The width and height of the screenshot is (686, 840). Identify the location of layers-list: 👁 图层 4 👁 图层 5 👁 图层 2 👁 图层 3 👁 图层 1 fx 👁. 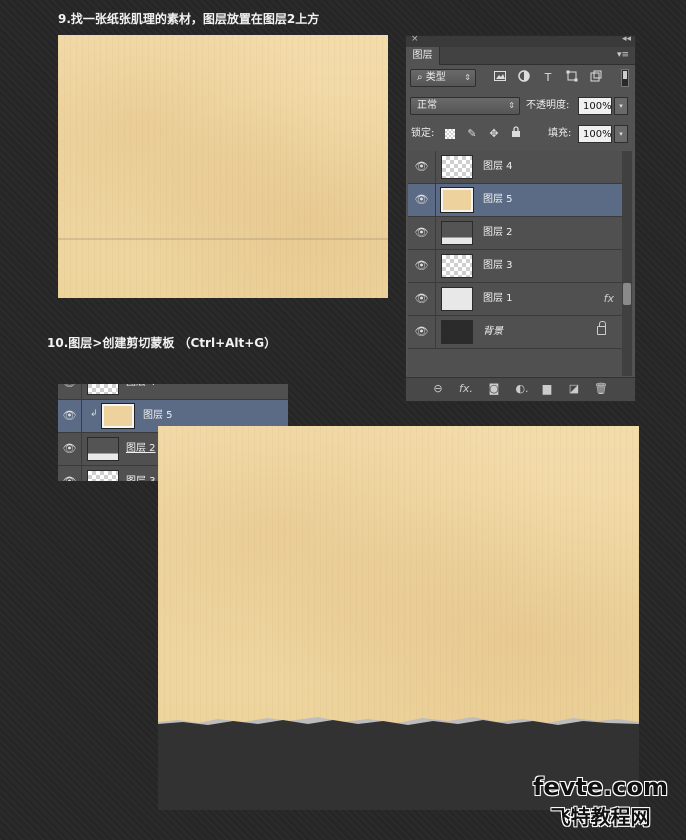
(515, 263).